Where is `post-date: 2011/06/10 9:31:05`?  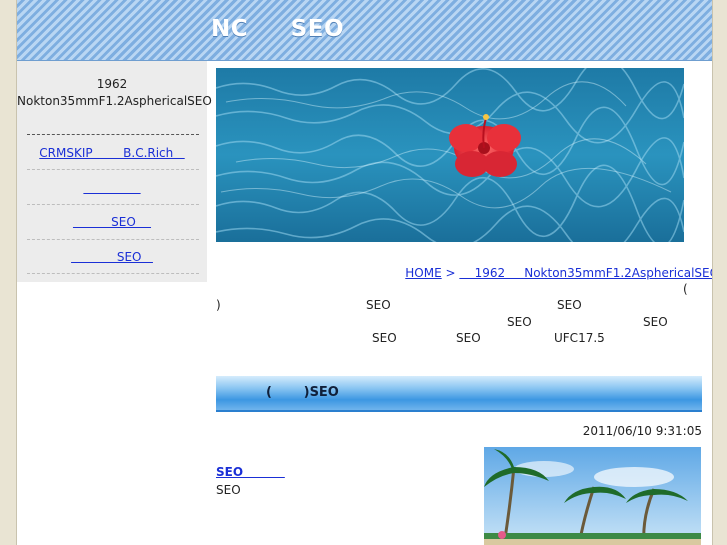 post-date: 2011/06/10 9:31:05 is located at coordinates (642, 431).